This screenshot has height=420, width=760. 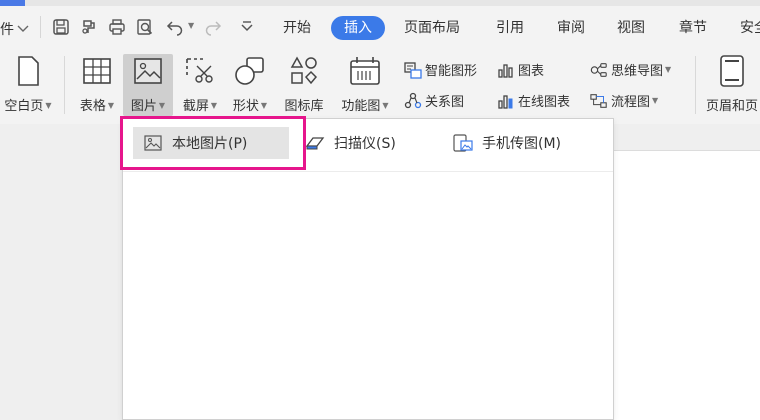 What do you see at coordinates (7, 29) in the screenshot?
I see `file-menu-partial: 件` at bounding box center [7, 29].